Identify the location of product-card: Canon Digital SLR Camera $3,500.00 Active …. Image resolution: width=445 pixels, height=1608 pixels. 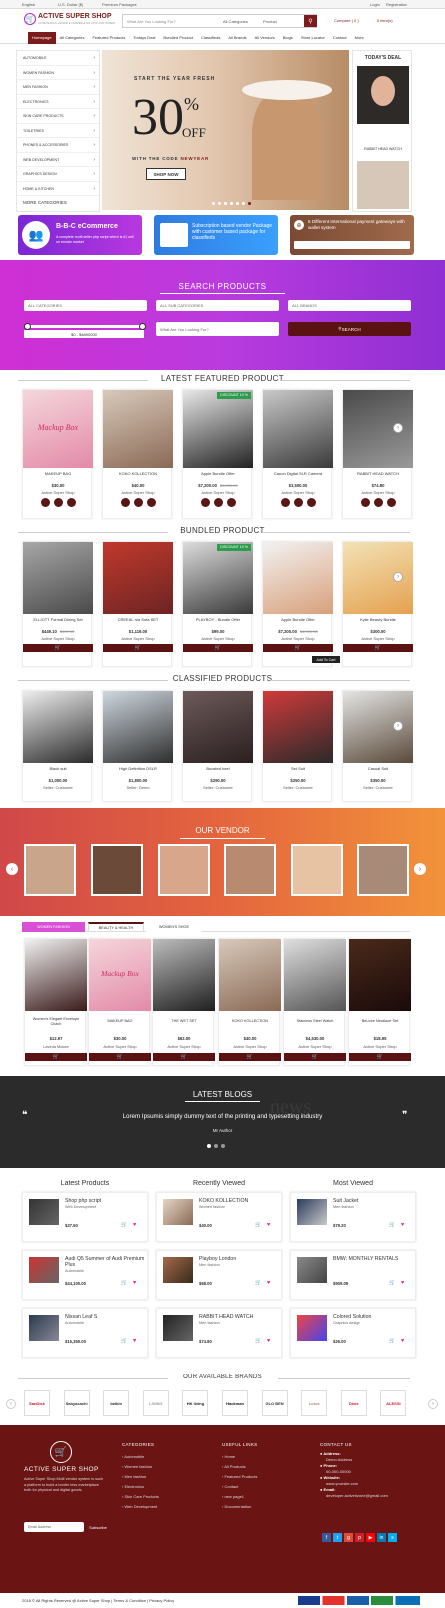
(297, 454).